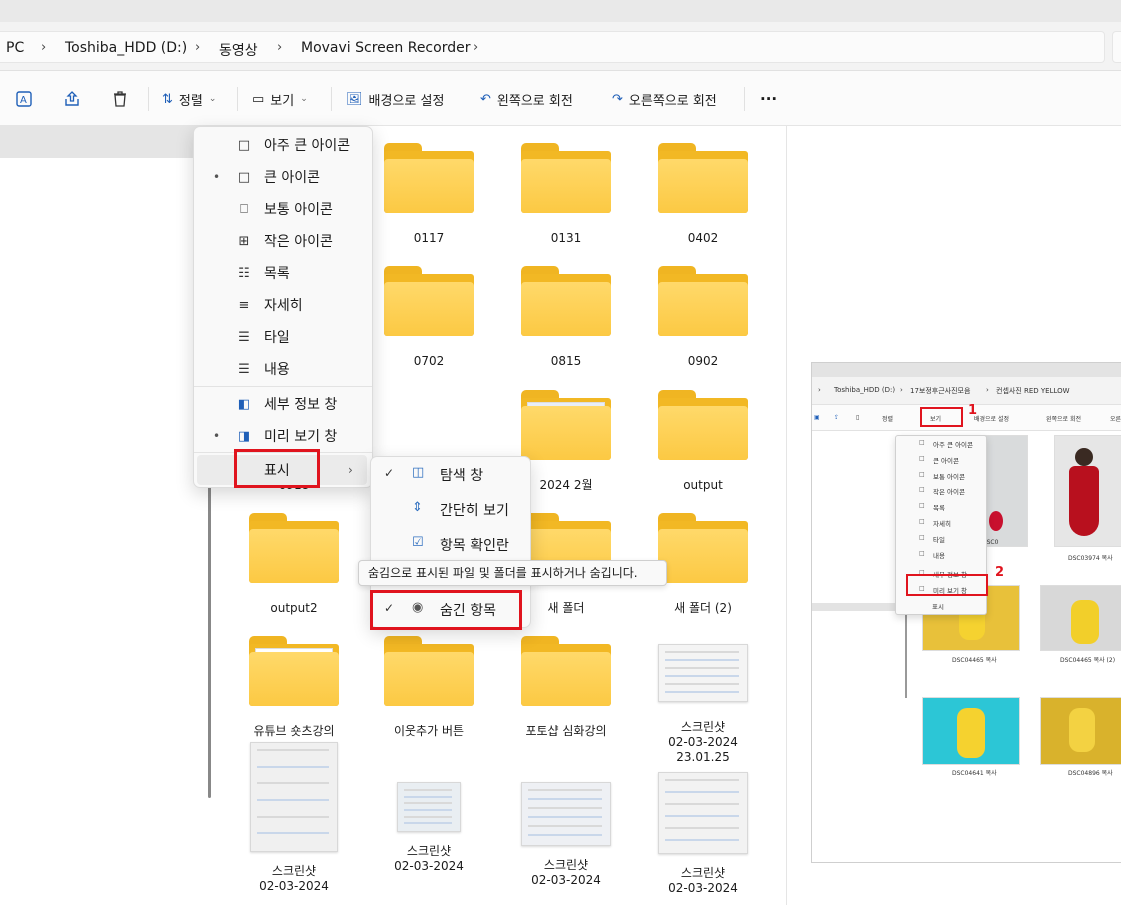  Describe the element at coordinates (566, 687) in the screenshot. I see `folder-item: 포토샵 심화강의` at that location.